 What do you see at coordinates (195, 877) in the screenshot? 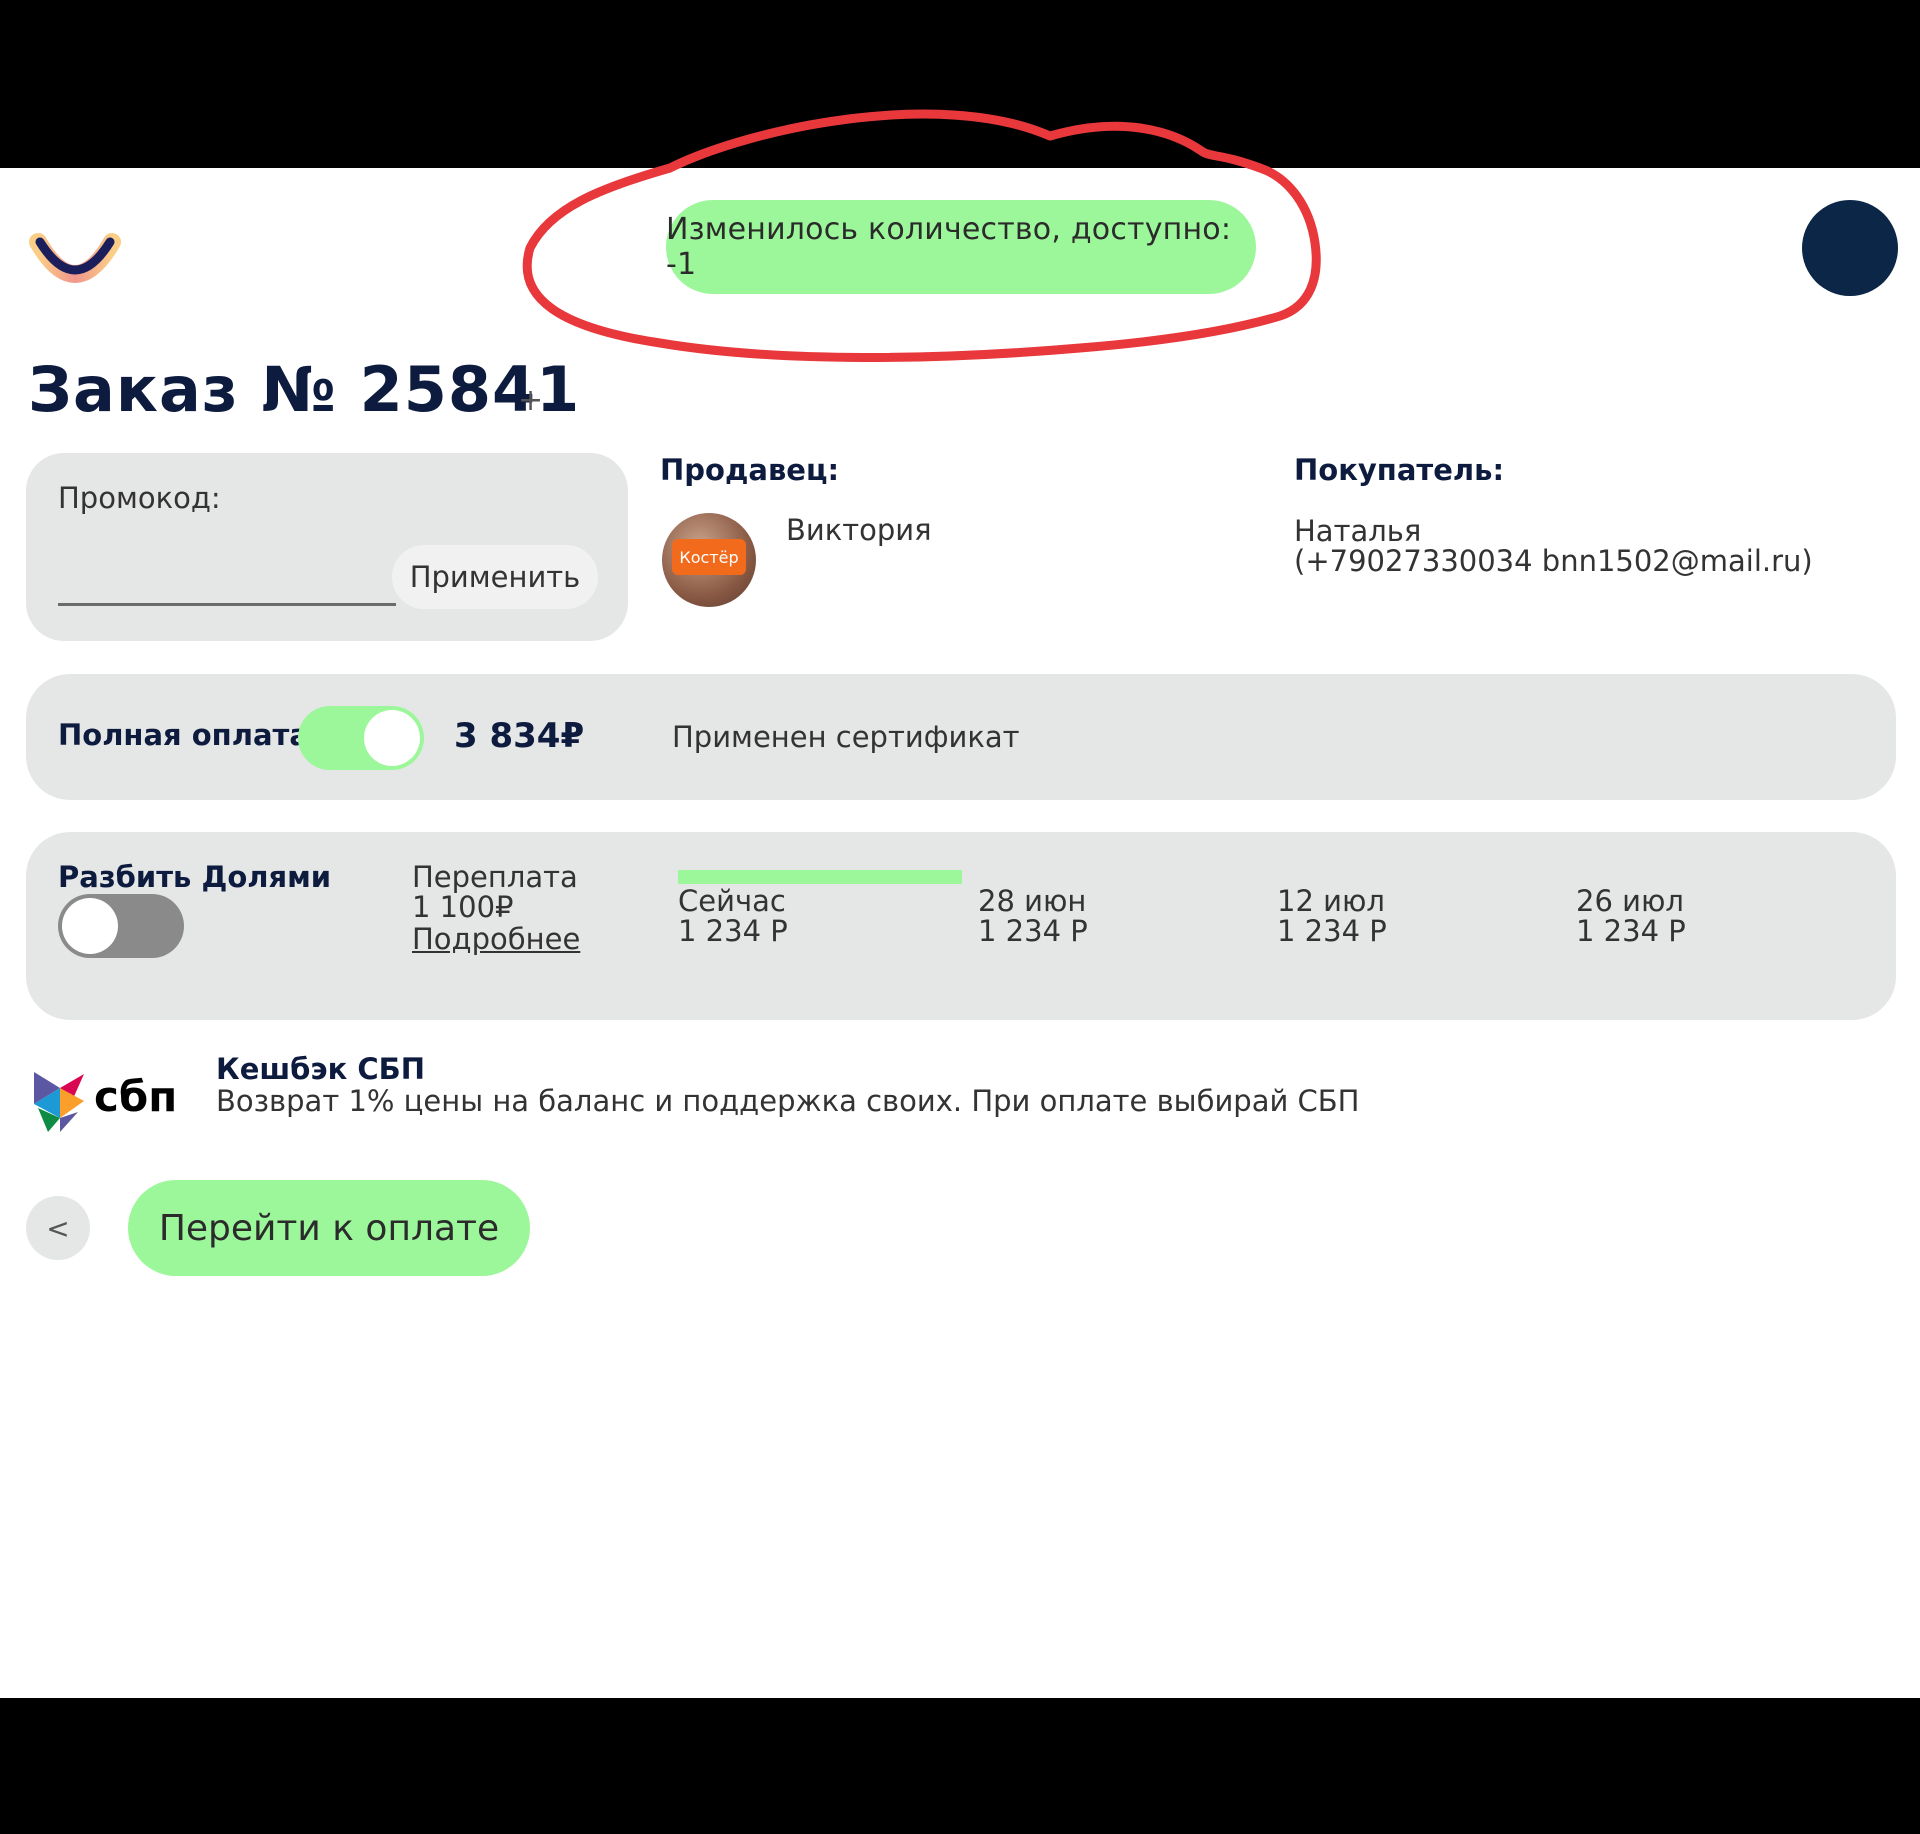
I see `installments-label: Разбить Долями` at bounding box center [195, 877].